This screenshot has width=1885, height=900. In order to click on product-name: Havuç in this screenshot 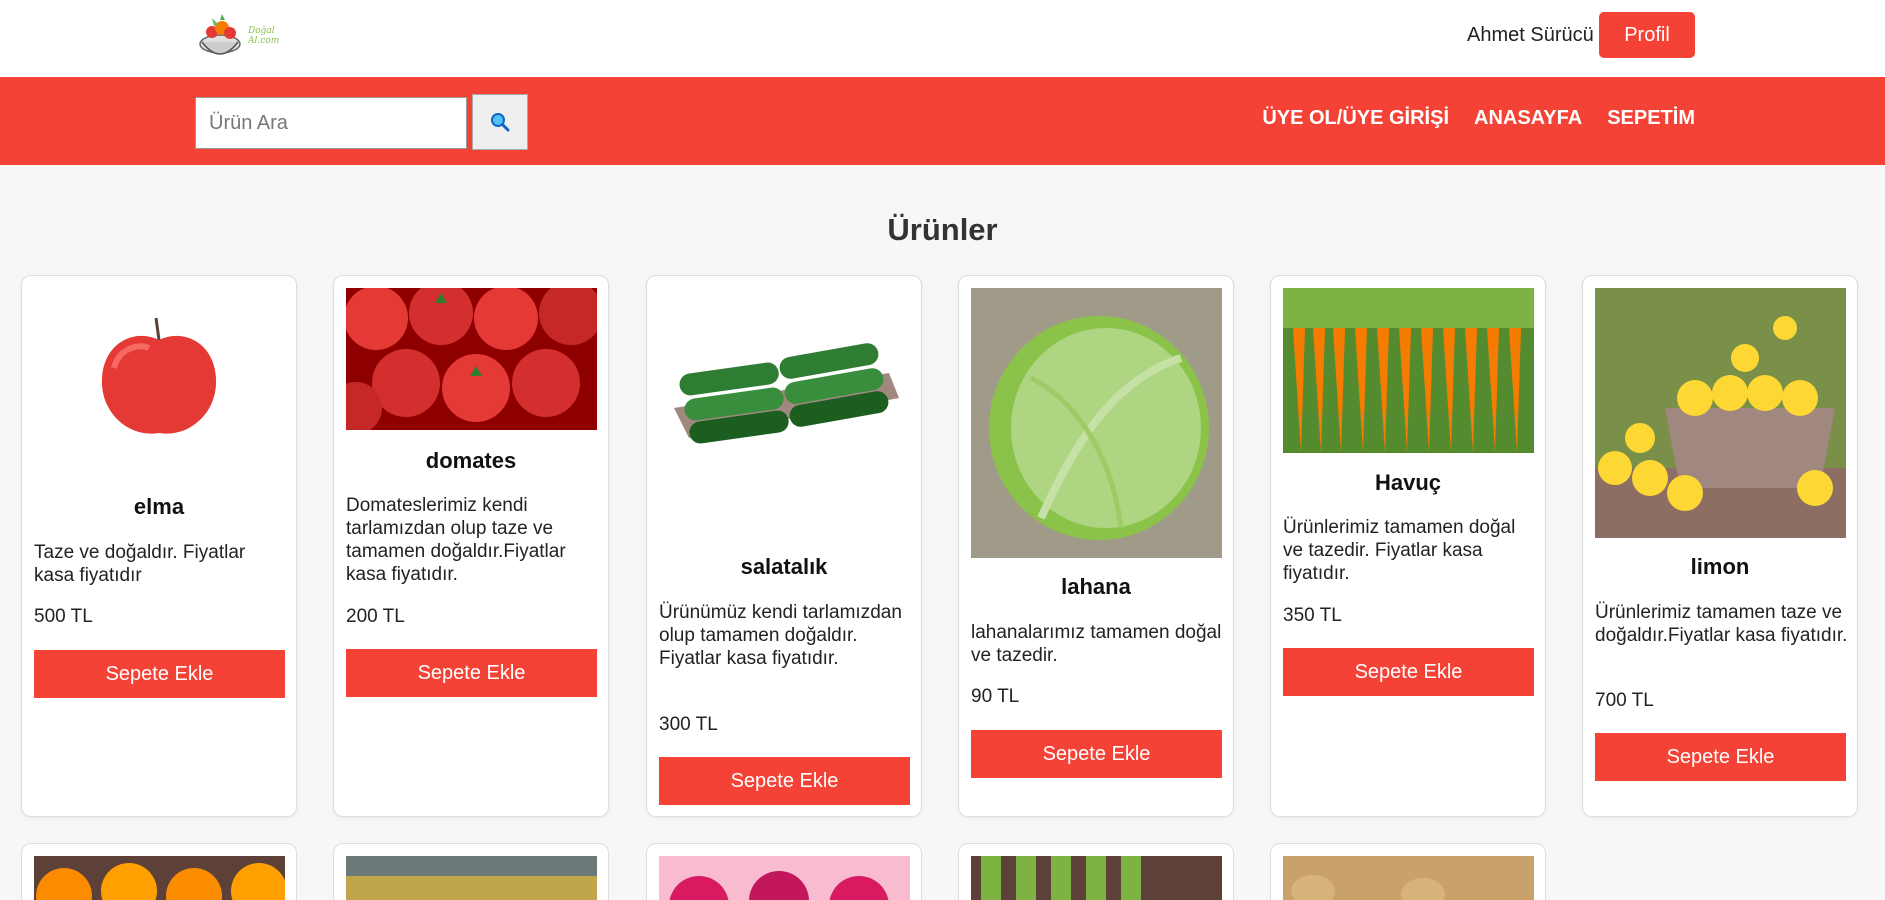, I will do `click(1408, 482)`.